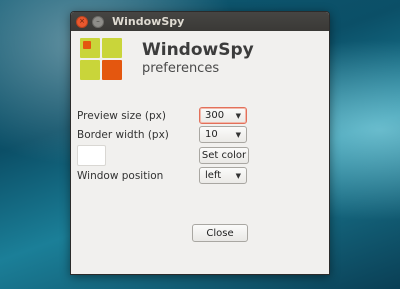  Describe the element at coordinates (224, 155) in the screenshot. I see `set-color-button: Set color` at that location.